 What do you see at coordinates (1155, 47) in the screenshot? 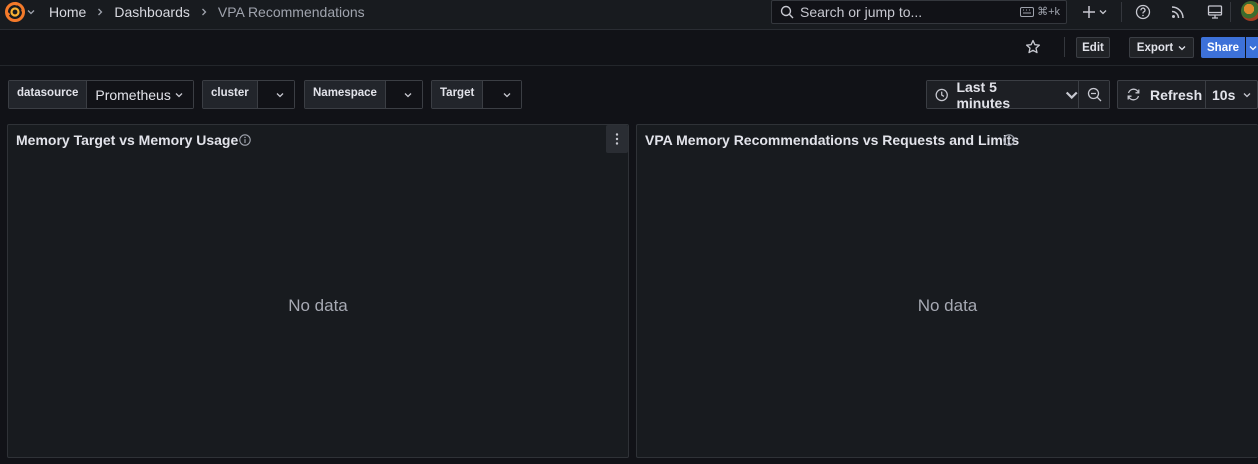
I see `export-label: Export` at bounding box center [1155, 47].